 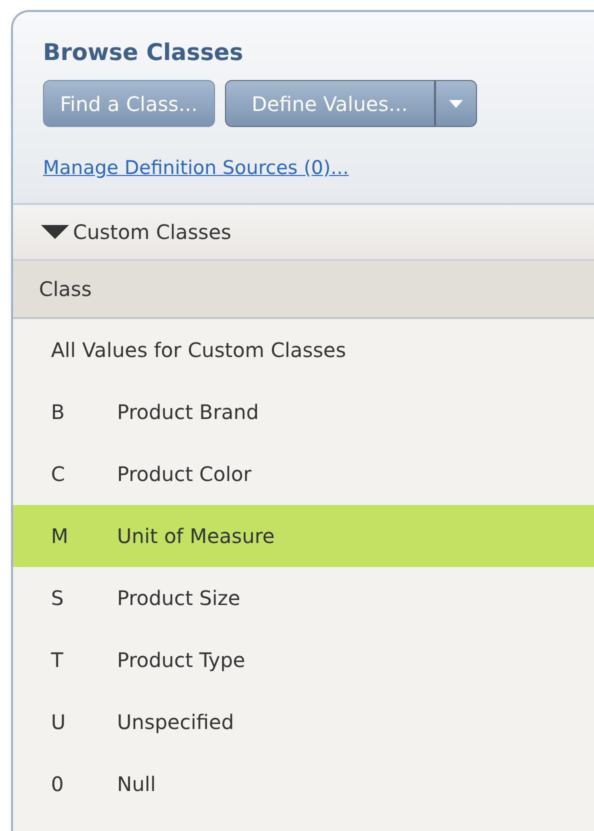 What do you see at coordinates (181, 660) in the screenshot?
I see `class-name: Product Type` at bounding box center [181, 660].